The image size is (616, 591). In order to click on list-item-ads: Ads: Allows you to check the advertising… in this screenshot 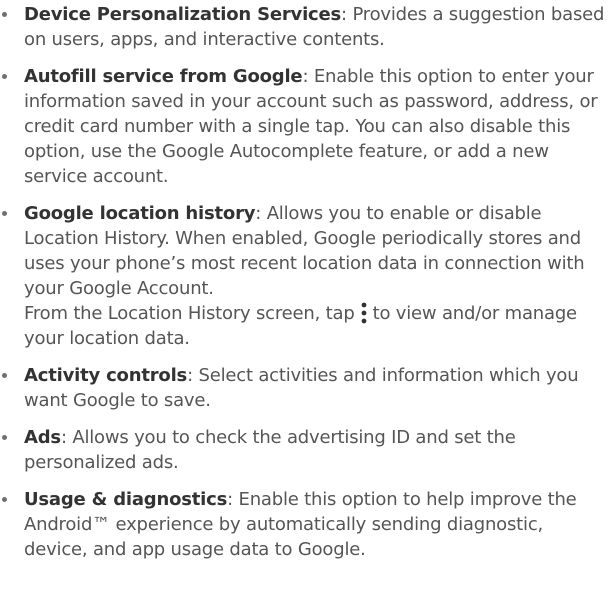, I will do `click(308, 450)`.